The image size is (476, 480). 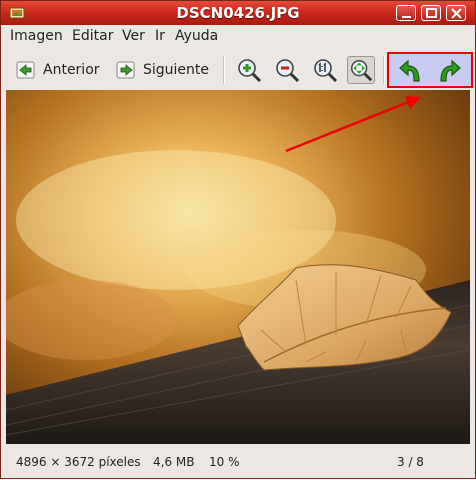 What do you see at coordinates (410, 462) in the screenshot?
I see `image-position: 3 / 8` at bounding box center [410, 462].